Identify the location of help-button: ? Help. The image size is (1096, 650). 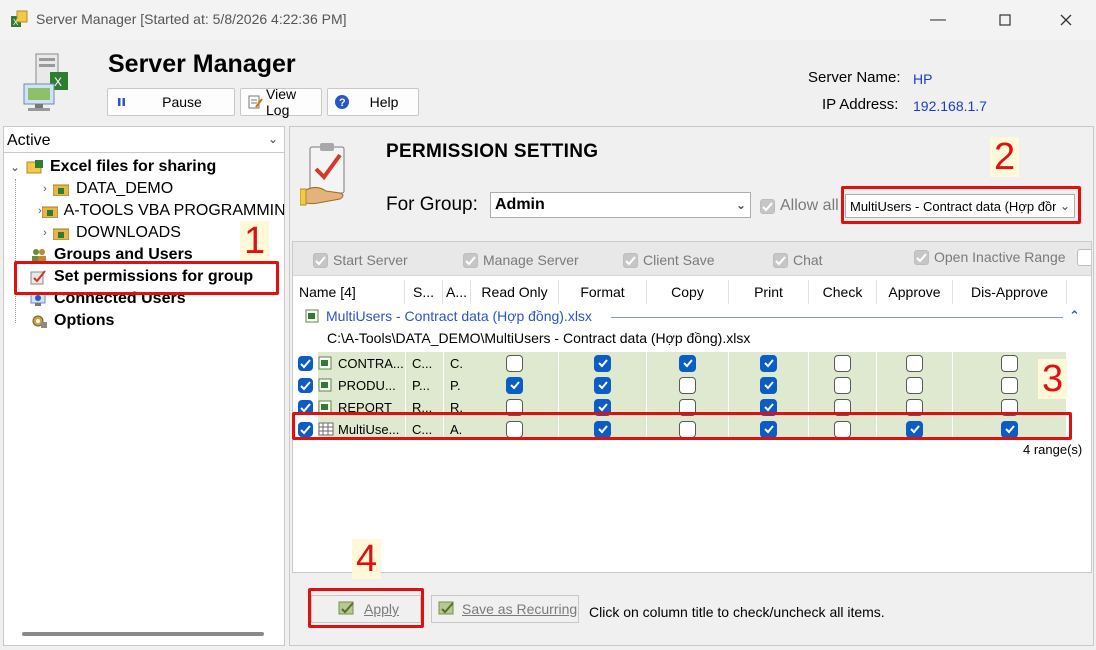
(373, 102).